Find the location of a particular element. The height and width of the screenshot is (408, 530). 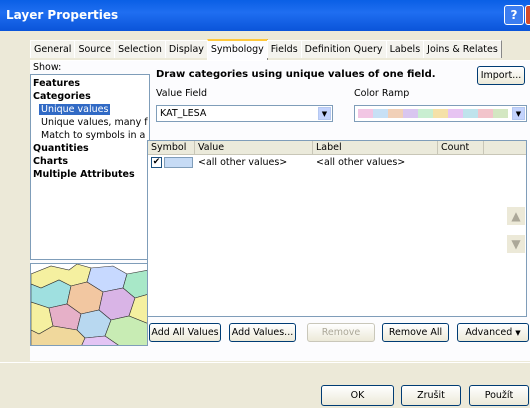

color-ramp-swatch is located at coordinates (433, 113).